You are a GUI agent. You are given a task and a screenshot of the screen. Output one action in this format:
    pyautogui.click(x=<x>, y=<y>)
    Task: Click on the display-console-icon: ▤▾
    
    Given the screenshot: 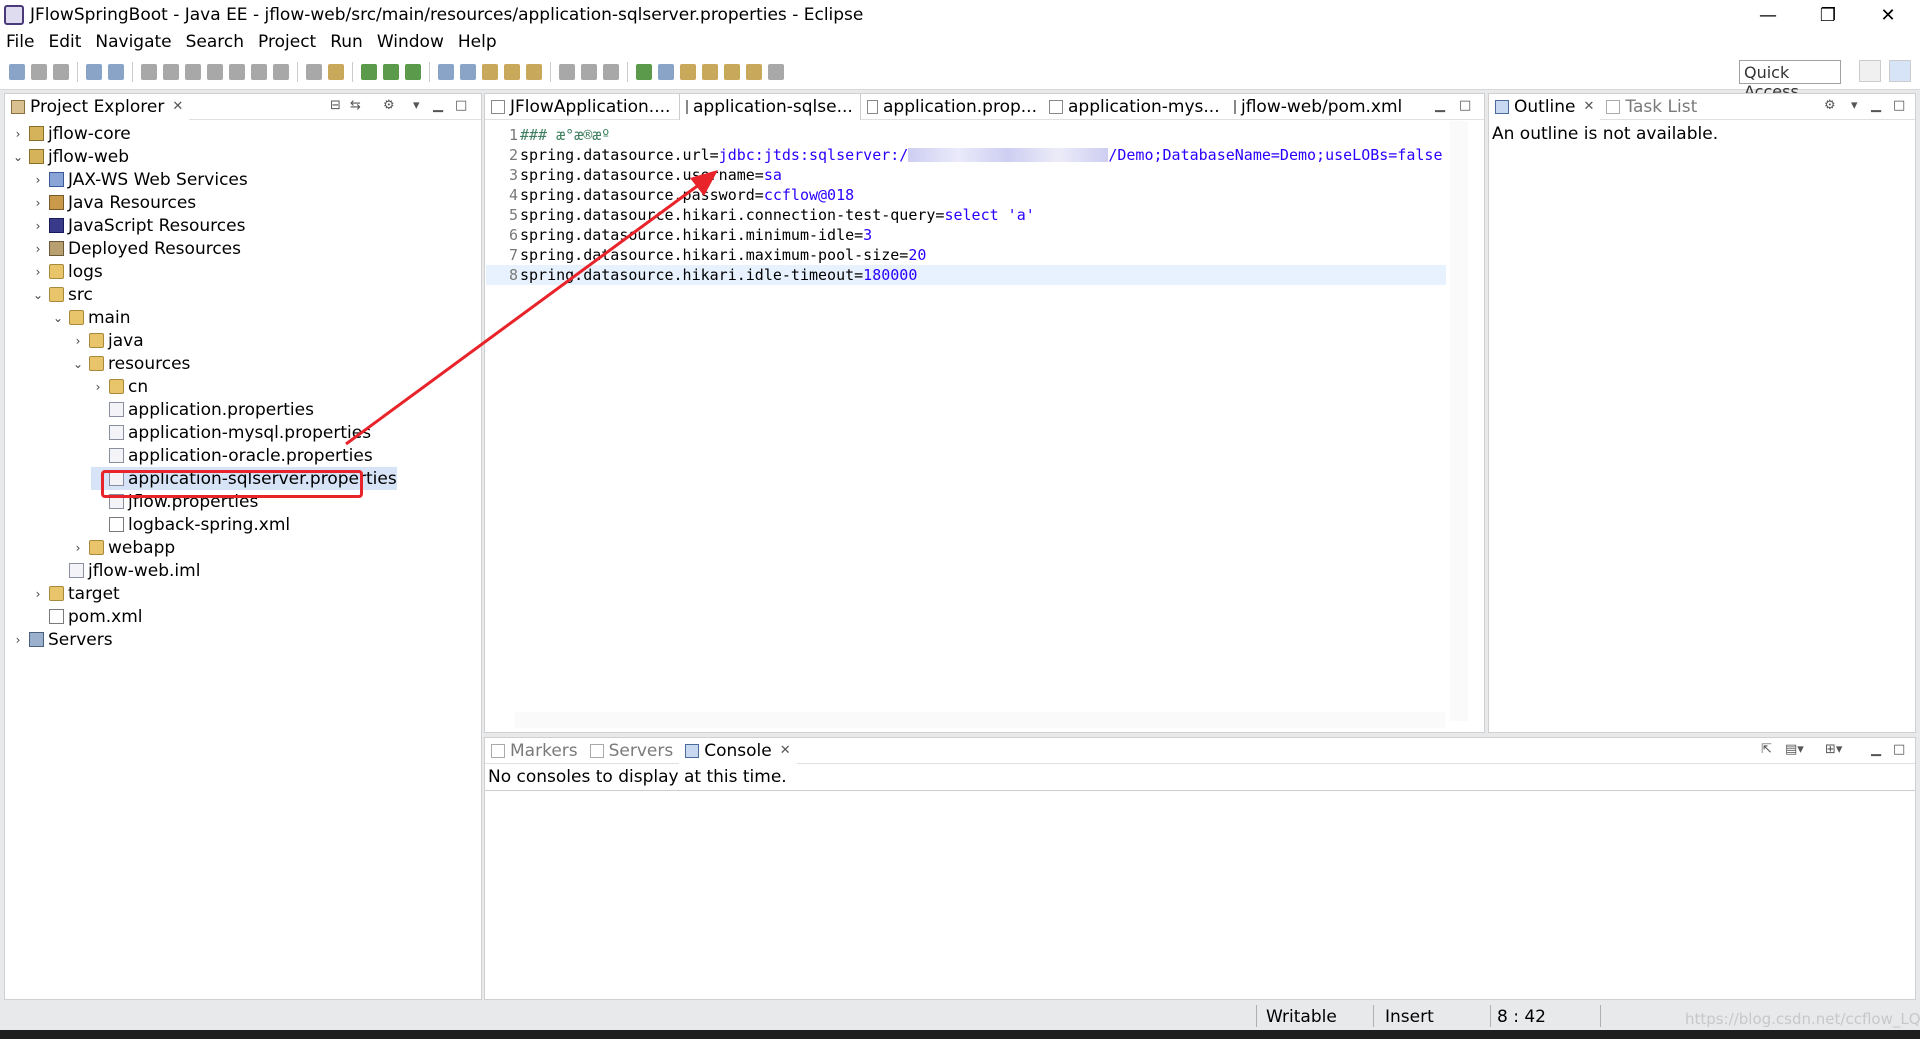 What is the action you would take?
    pyautogui.click(x=1794, y=749)
    